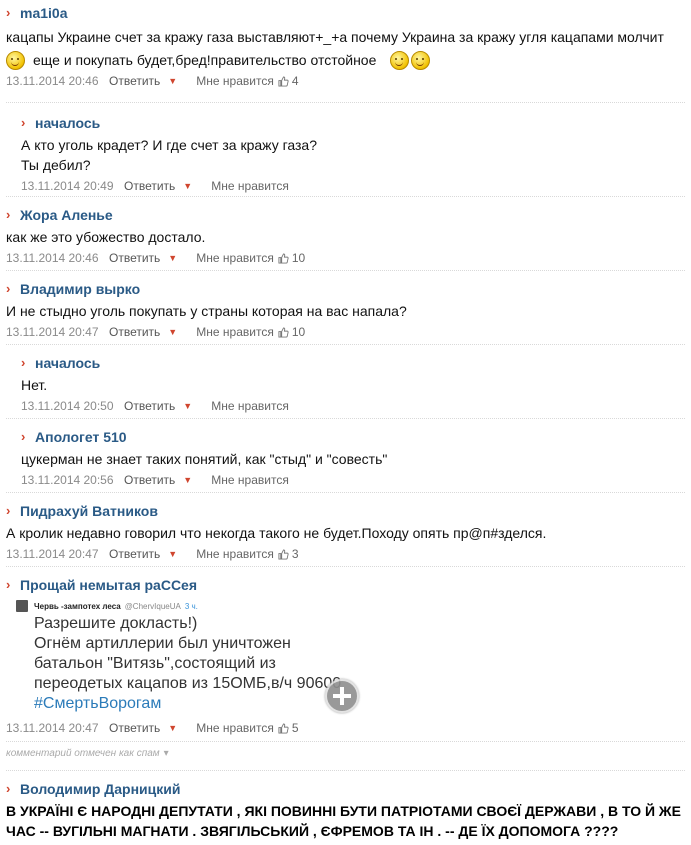 The width and height of the screenshot is (691, 845). I want to click on comment-date: 13.11.2014 20:56, so click(67, 480).